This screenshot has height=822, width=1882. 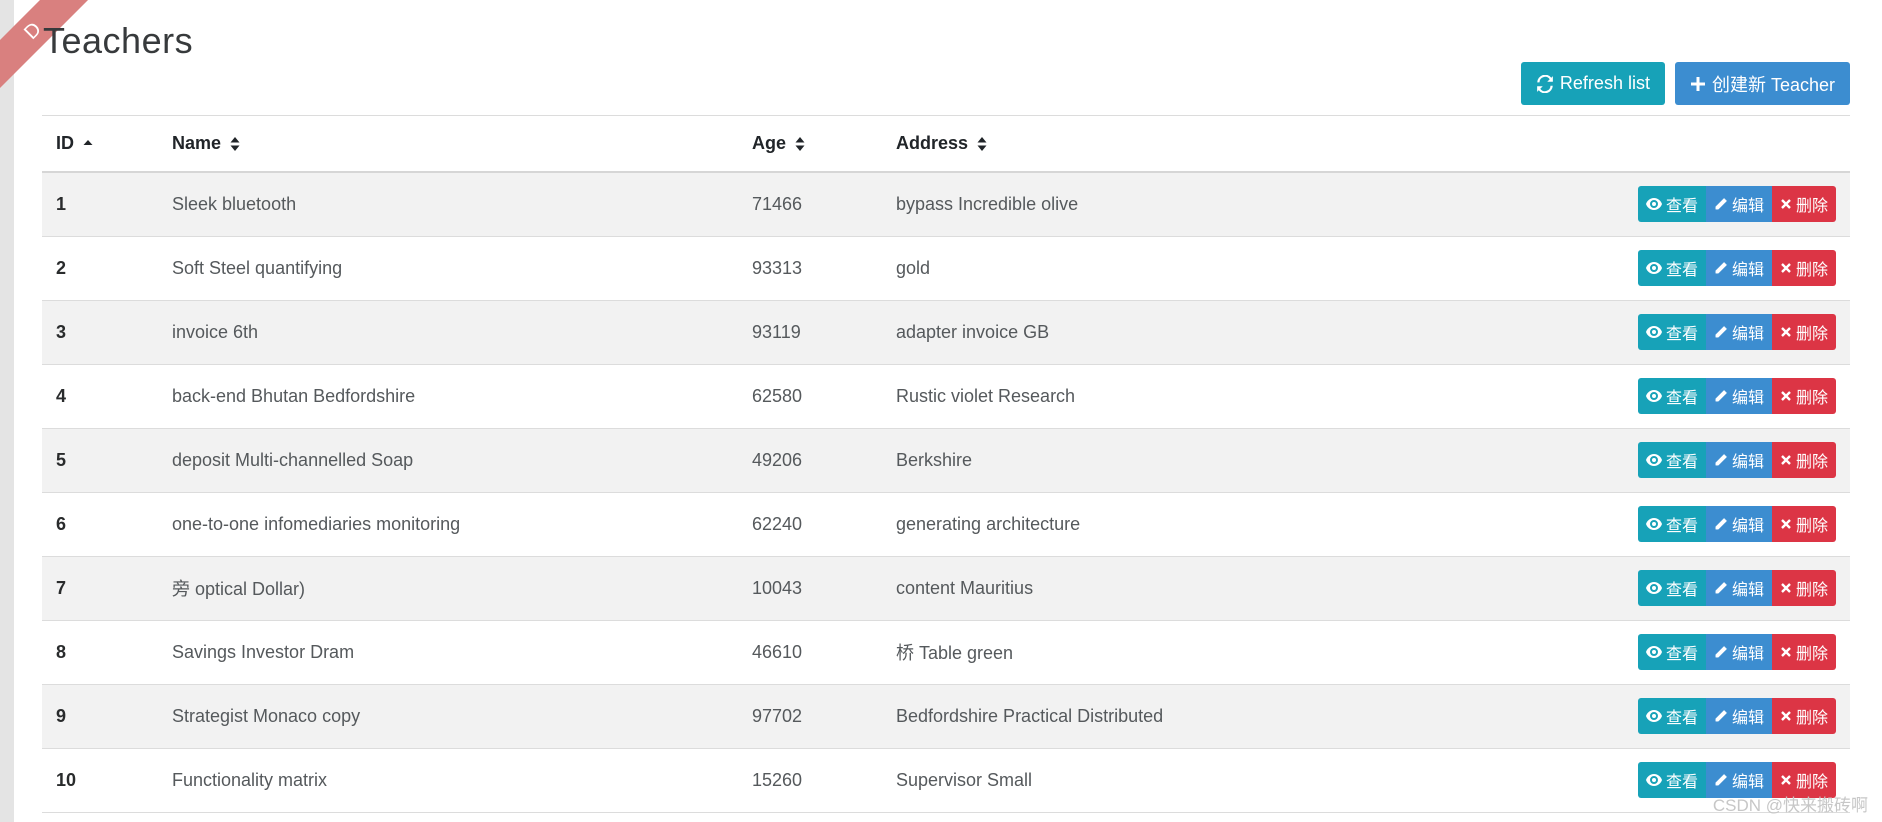 I want to click on cell-name: invoice 6th, so click(x=448, y=332).